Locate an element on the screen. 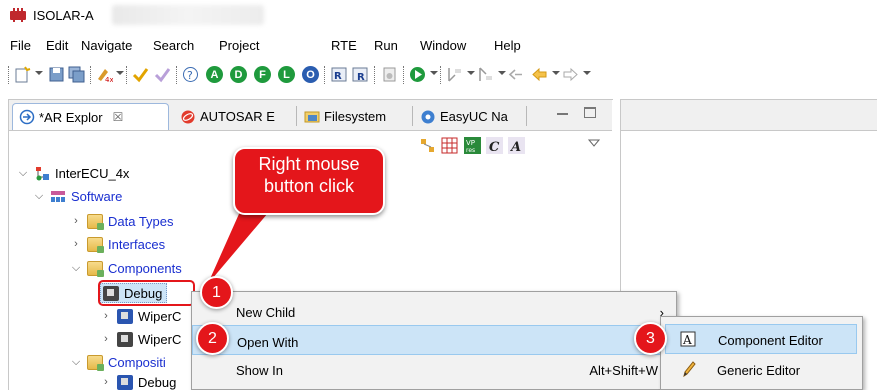 The image size is (877, 390). save-icon is located at coordinates (56, 74).